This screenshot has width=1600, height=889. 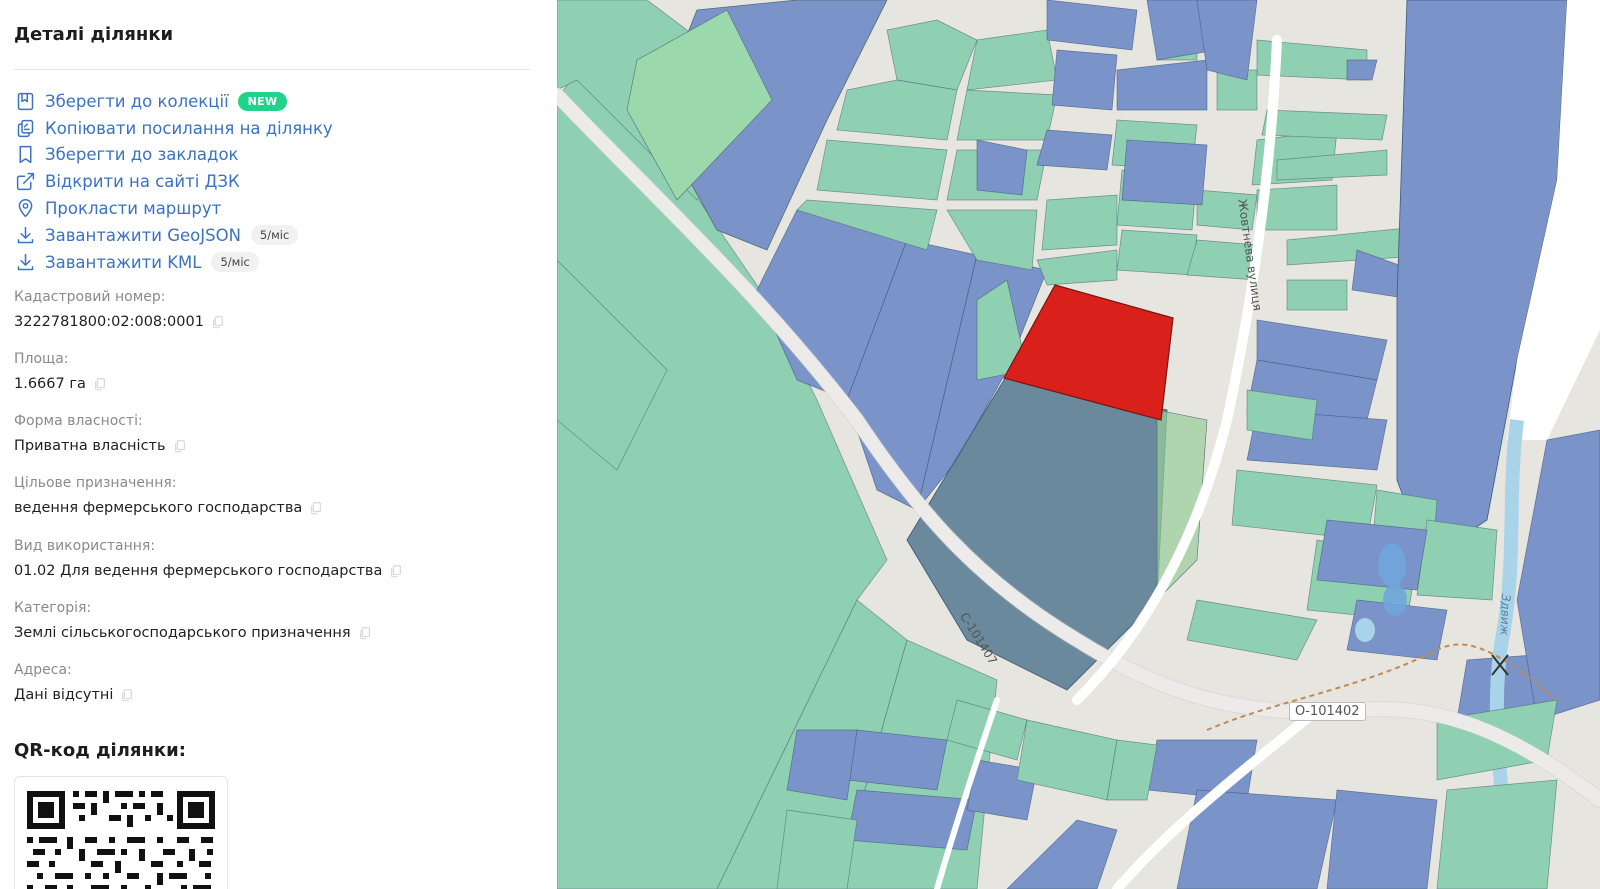 I want to click on road-shield-o: О-101402, so click(x=1327, y=711).